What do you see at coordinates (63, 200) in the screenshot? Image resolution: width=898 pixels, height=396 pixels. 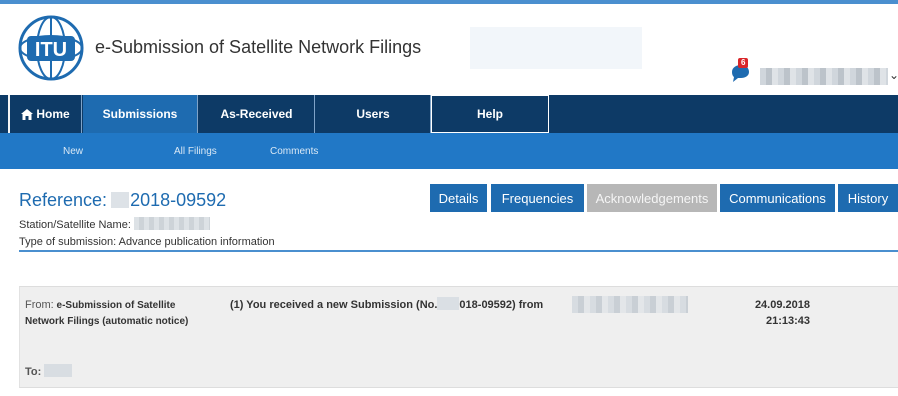 I see `reference-label: Reference:` at bounding box center [63, 200].